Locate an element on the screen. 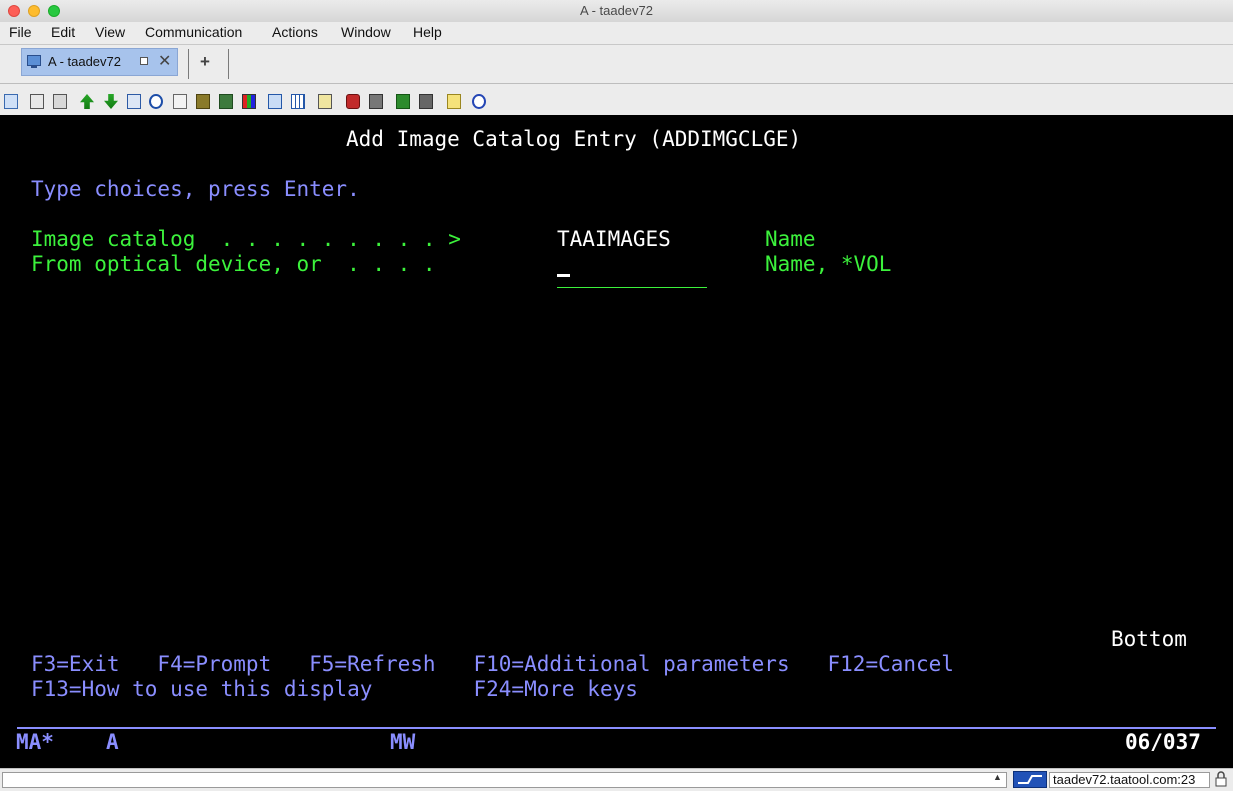  print-screen-icon is located at coordinates (180, 101).